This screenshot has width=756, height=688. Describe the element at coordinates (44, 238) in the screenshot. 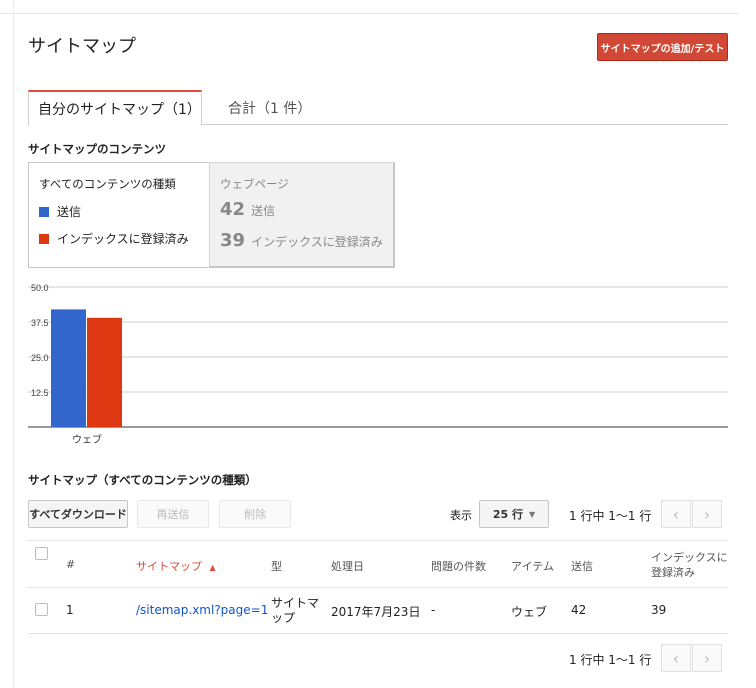

I see `red-swatch-icon` at that location.